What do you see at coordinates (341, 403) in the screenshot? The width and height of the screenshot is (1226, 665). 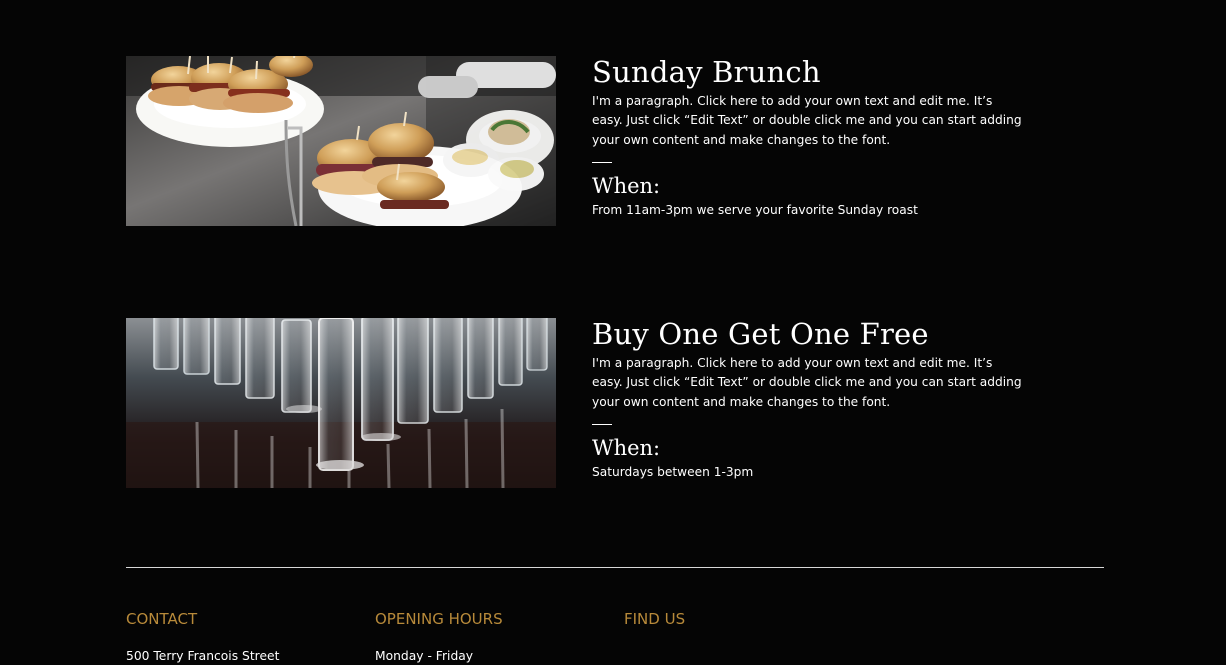 I see `glasses-photo` at bounding box center [341, 403].